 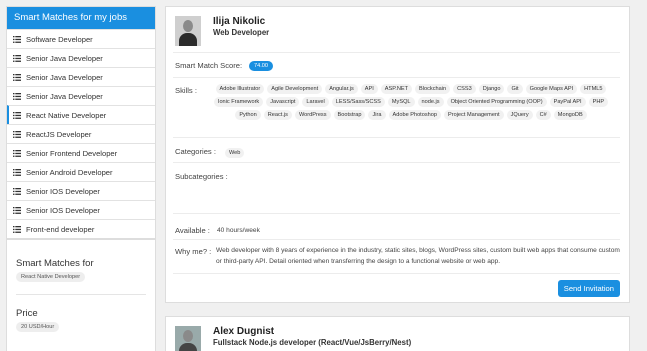 I want to click on skill-chip: HTML5, so click(x=593, y=89).